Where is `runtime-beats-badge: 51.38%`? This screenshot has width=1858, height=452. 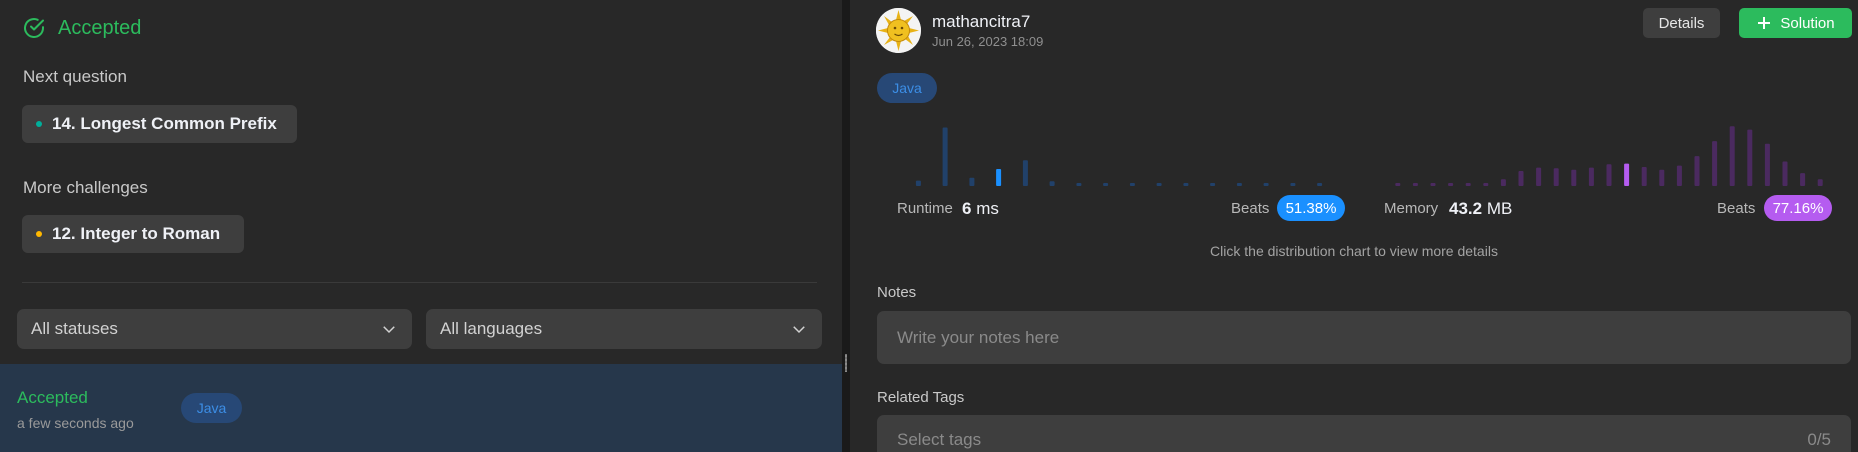 runtime-beats-badge: 51.38% is located at coordinates (1311, 208).